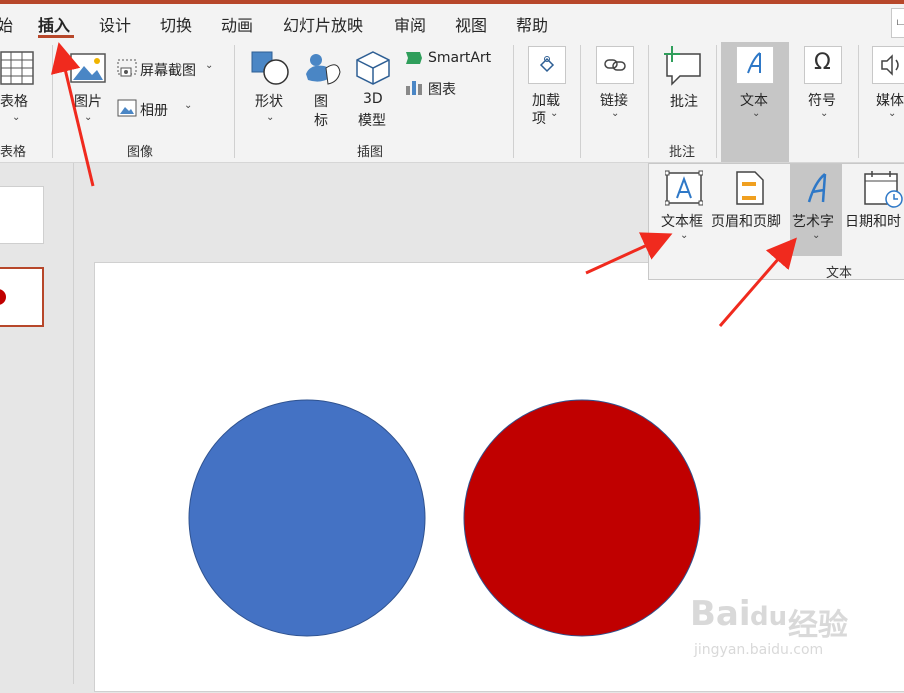  What do you see at coordinates (629, 253) in the screenshot?
I see `arrow-to-textbox` at bounding box center [629, 253].